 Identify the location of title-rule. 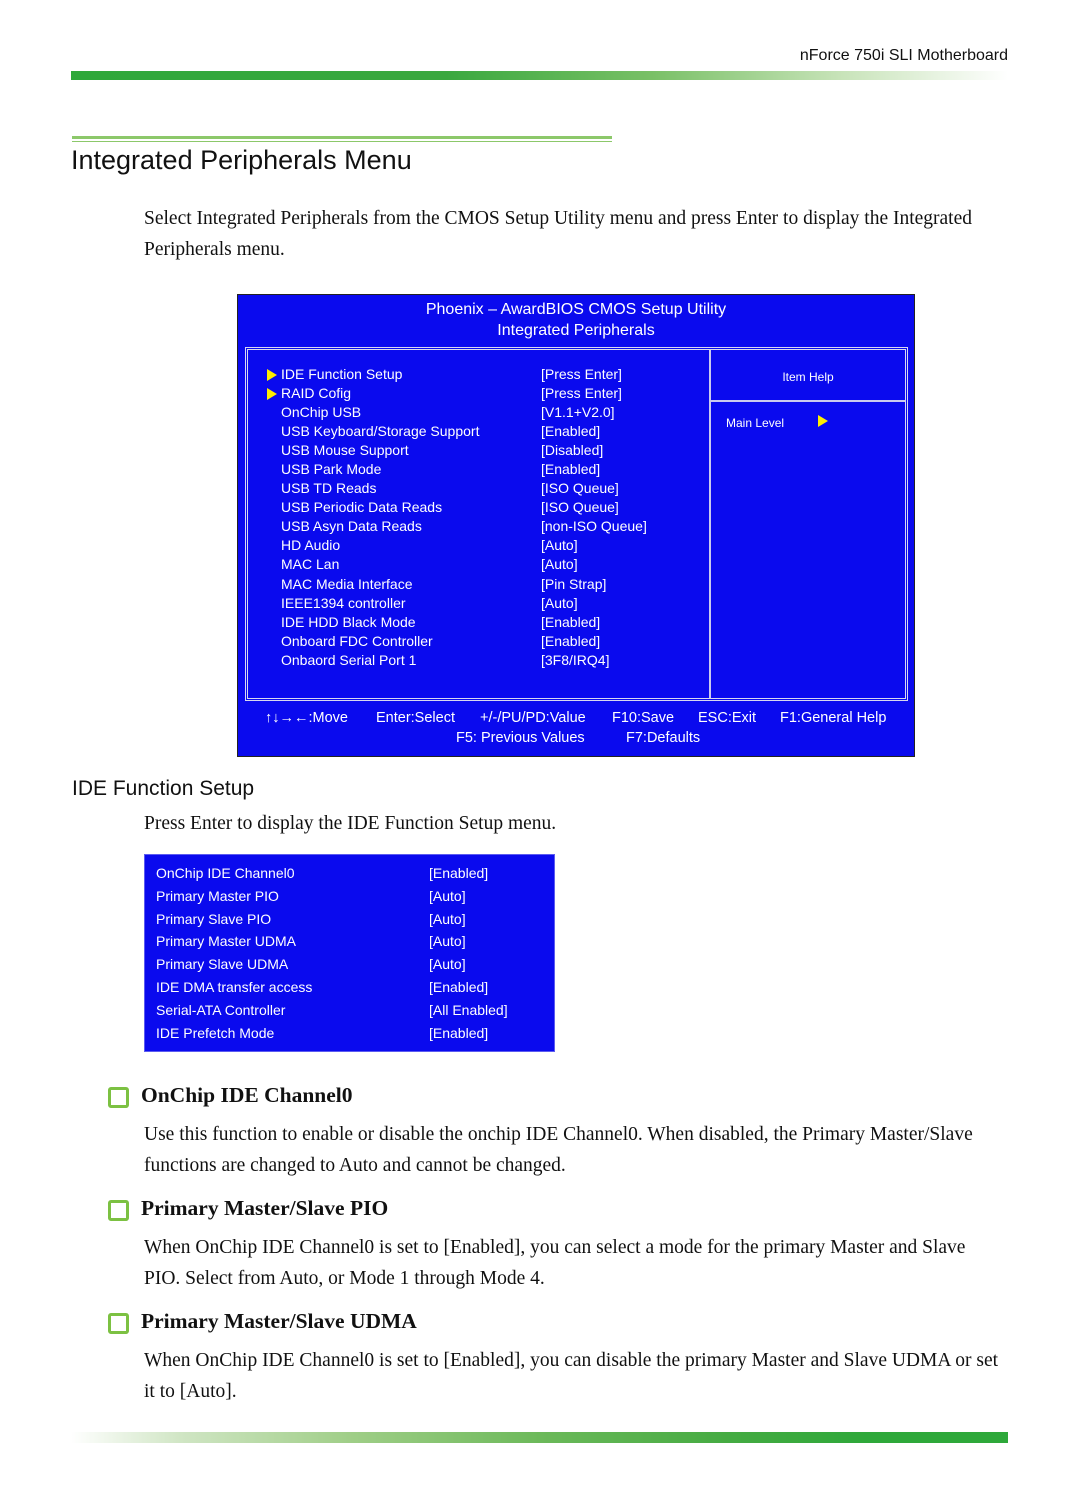
(342, 139).